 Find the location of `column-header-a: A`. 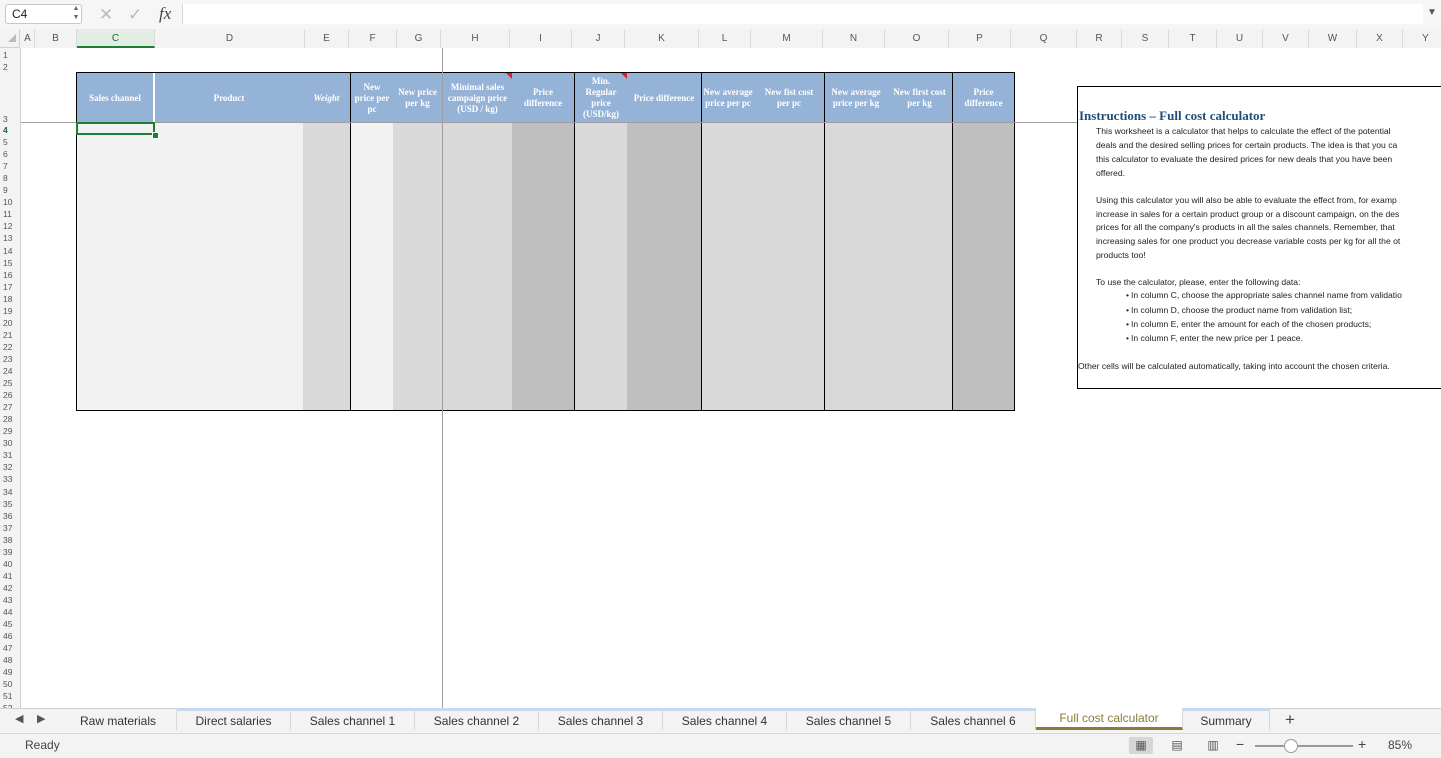

column-header-a: A is located at coordinates (28, 38).